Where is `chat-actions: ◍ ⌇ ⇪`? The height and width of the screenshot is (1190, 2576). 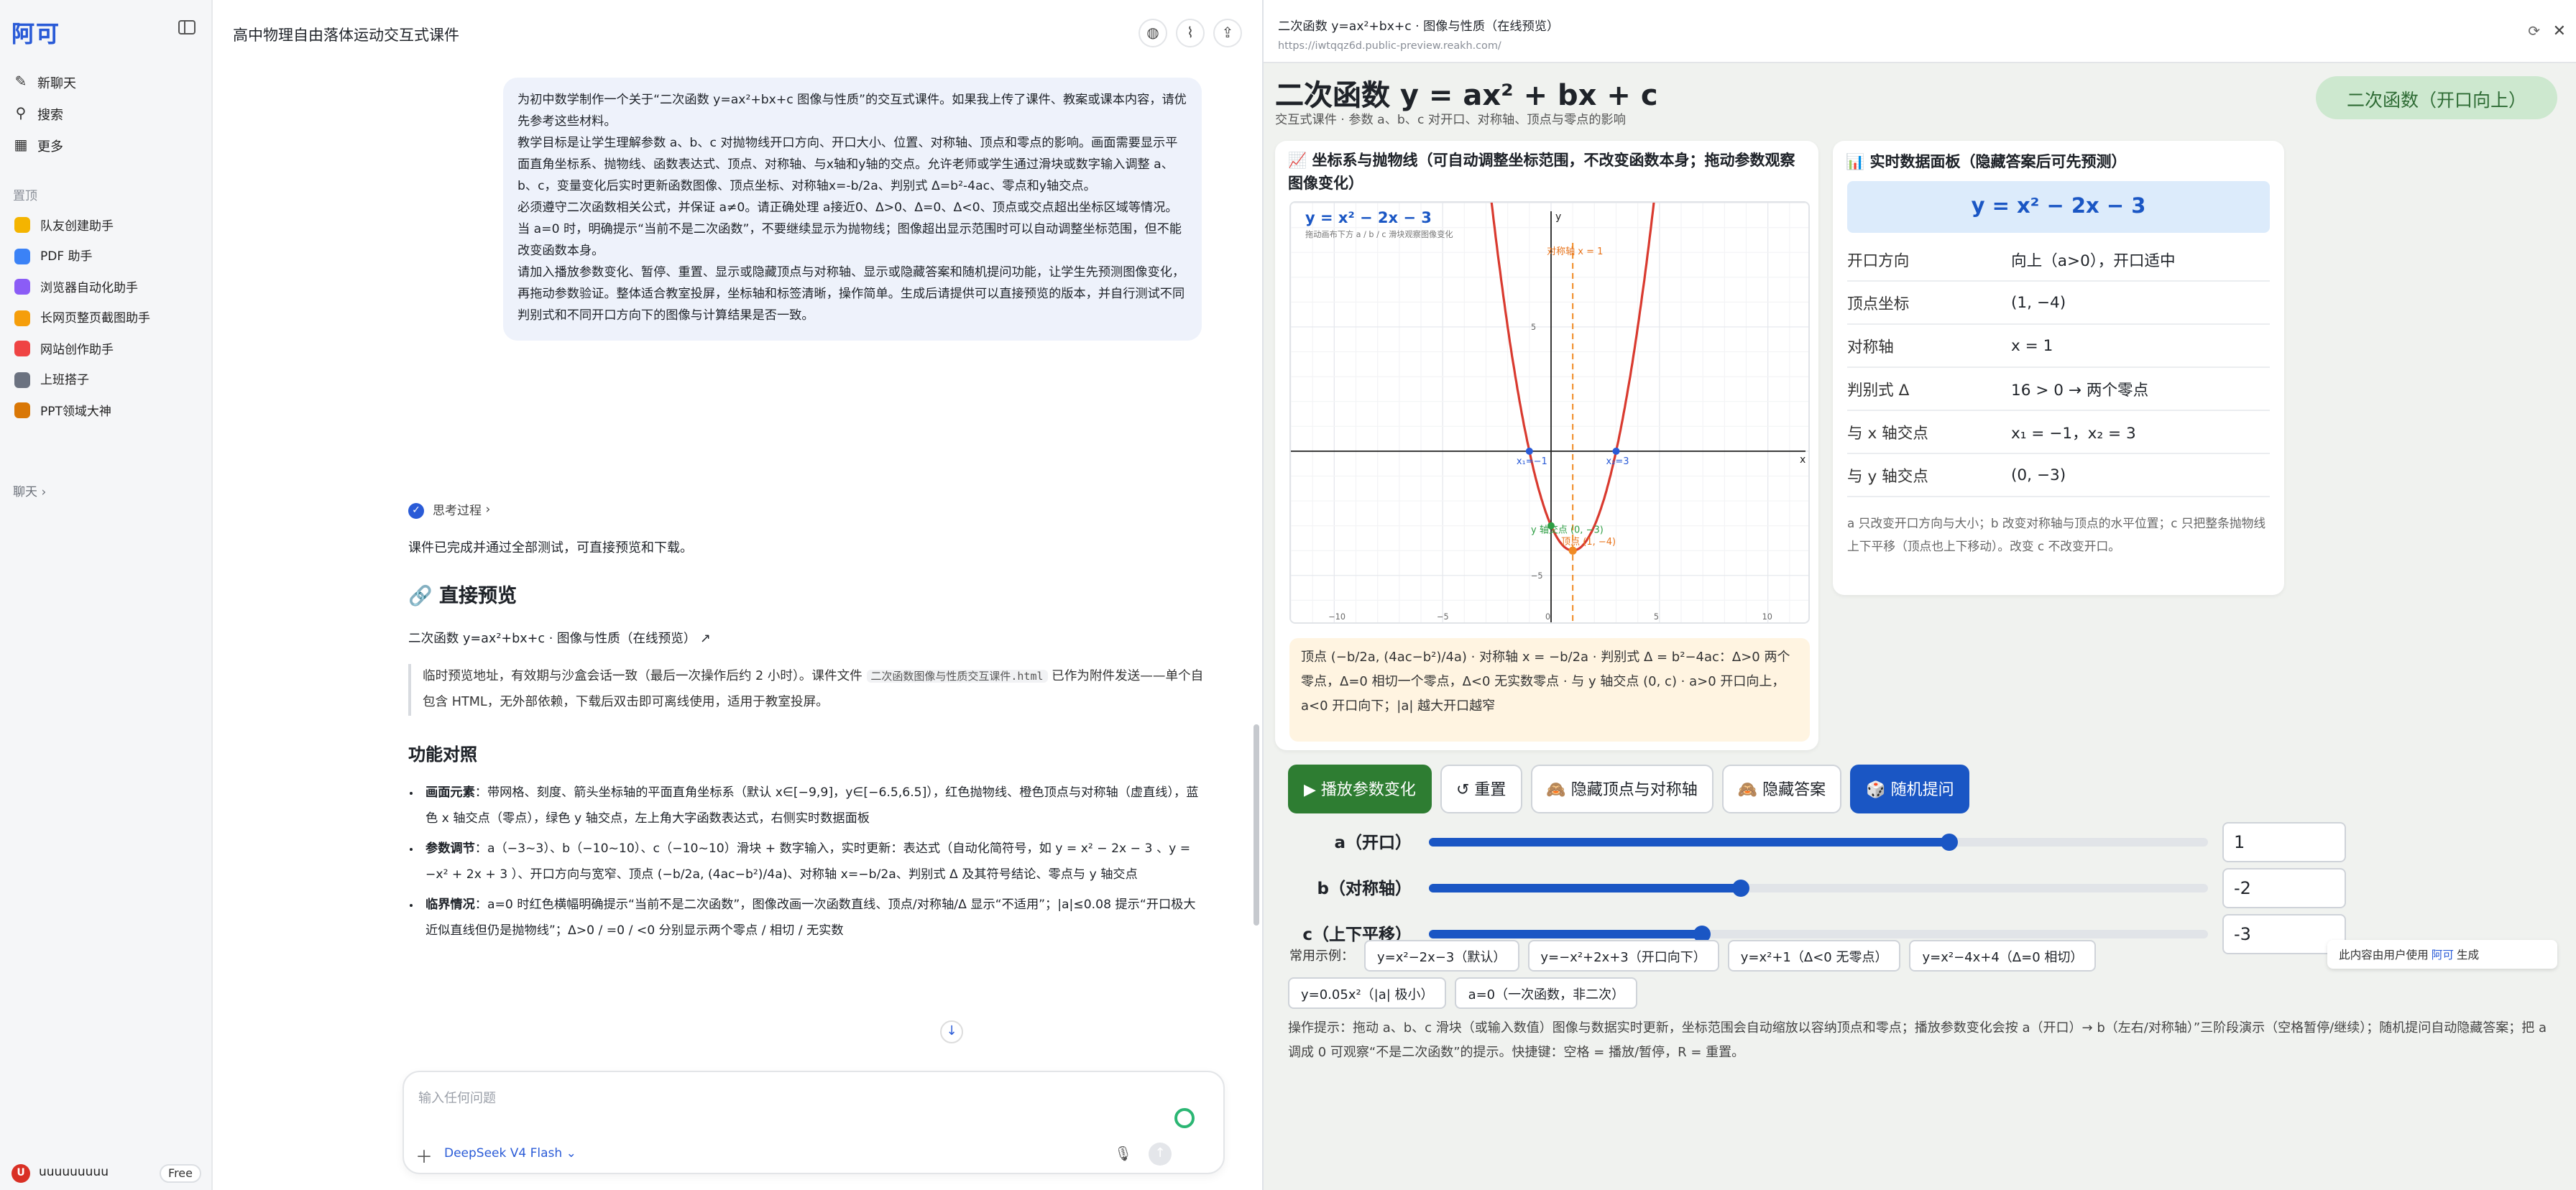 chat-actions: ◍ ⌇ ⇪ is located at coordinates (1190, 33).